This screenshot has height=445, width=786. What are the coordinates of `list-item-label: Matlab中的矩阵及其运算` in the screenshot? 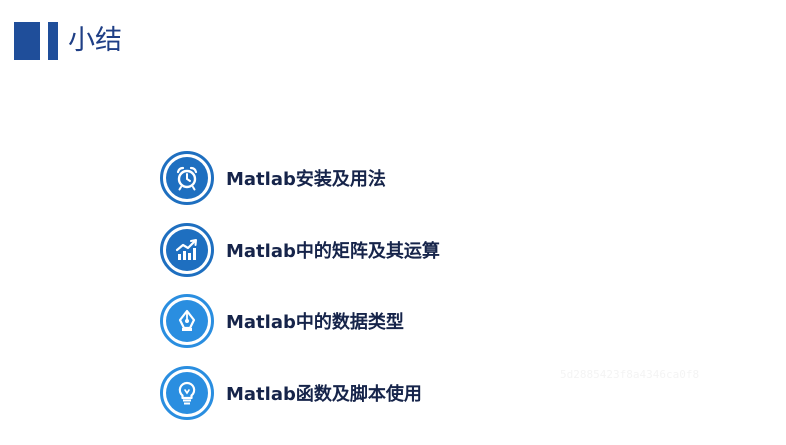 It's located at (333, 251).